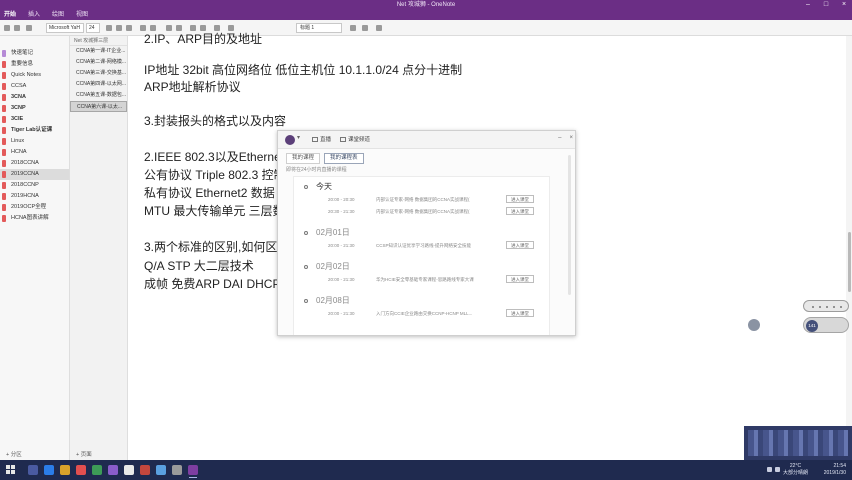 The image size is (852, 480). What do you see at coordinates (353, 28) in the screenshot?
I see `todo-tag-icon` at bounding box center [353, 28].